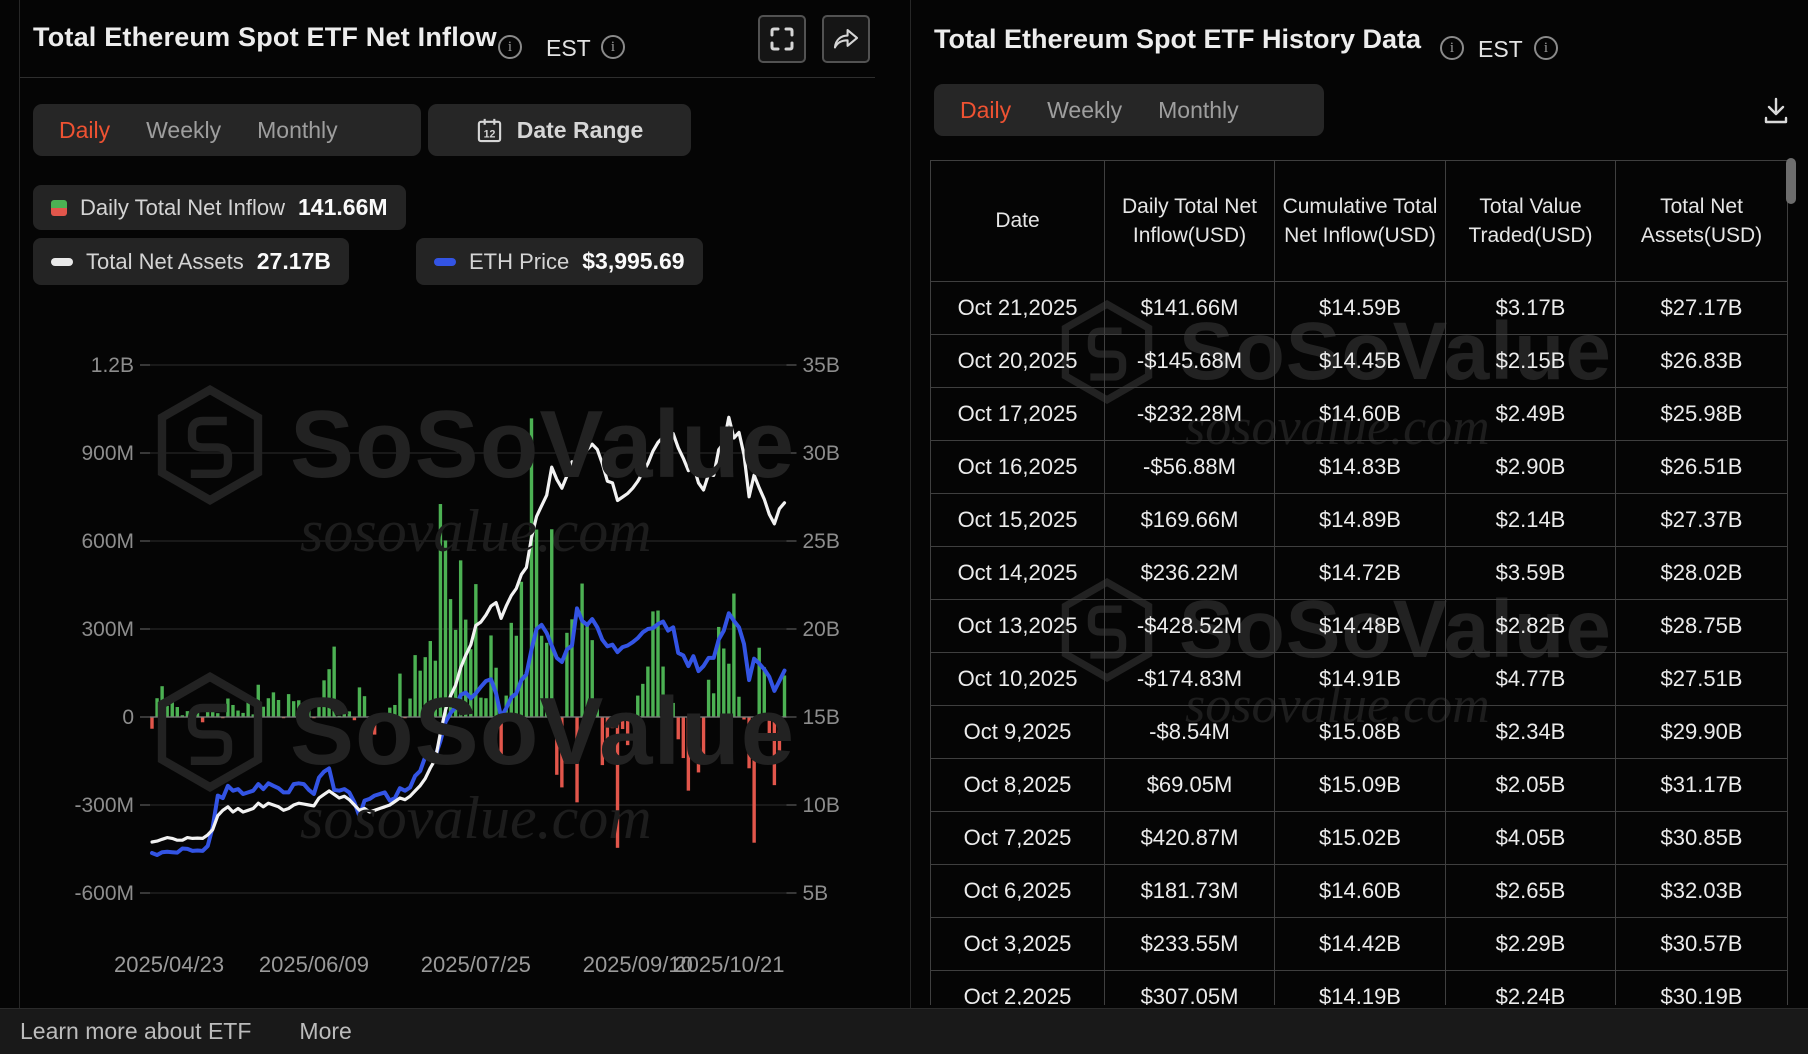 This screenshot has height=1054, width=1808. I want to click on share-button, so click(846, 39).